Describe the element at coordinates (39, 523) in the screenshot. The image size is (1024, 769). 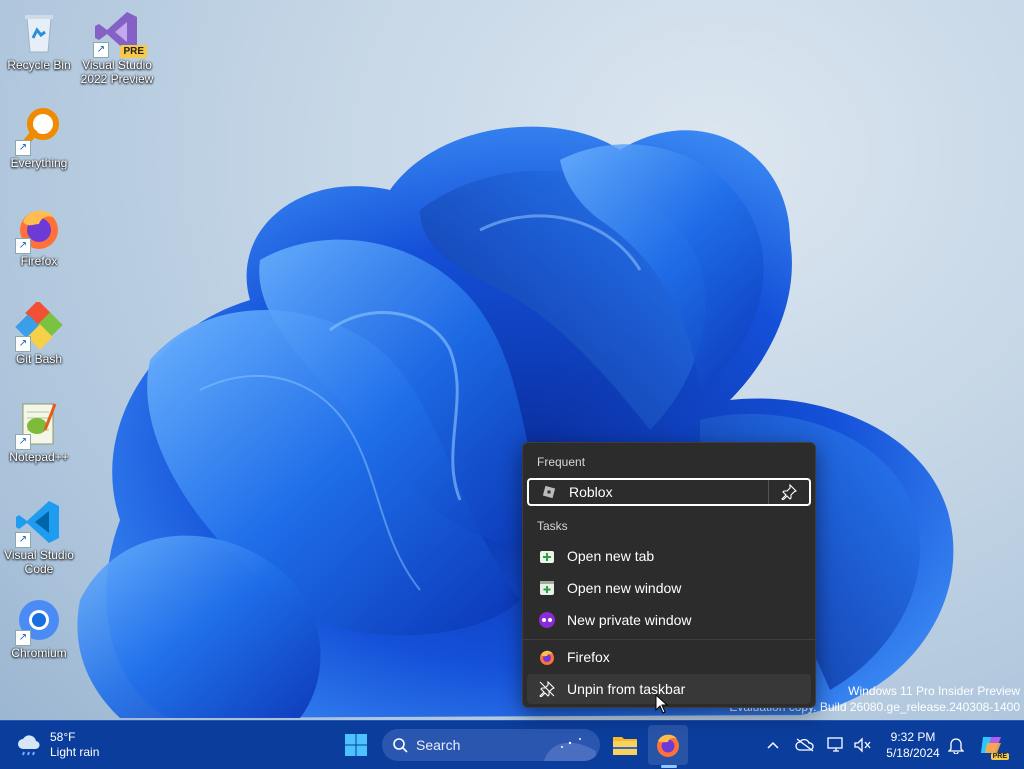
I see `vscode-icon: ↗` at that location.